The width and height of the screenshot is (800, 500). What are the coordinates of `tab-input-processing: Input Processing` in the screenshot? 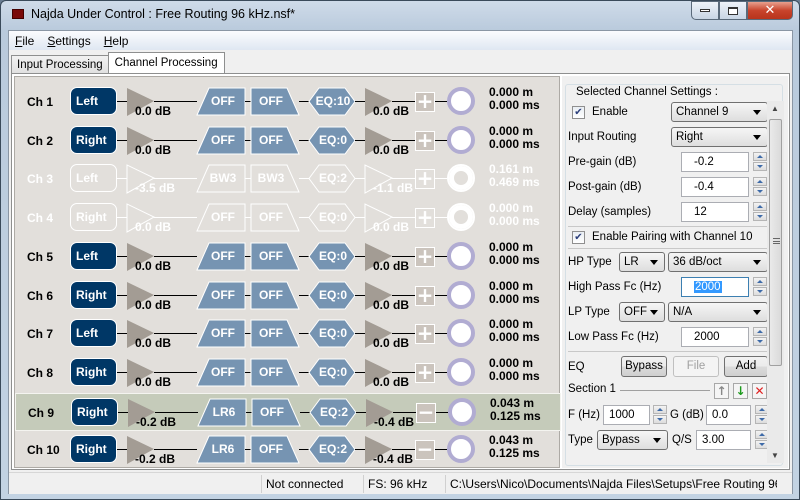 It's located at (60, 64).